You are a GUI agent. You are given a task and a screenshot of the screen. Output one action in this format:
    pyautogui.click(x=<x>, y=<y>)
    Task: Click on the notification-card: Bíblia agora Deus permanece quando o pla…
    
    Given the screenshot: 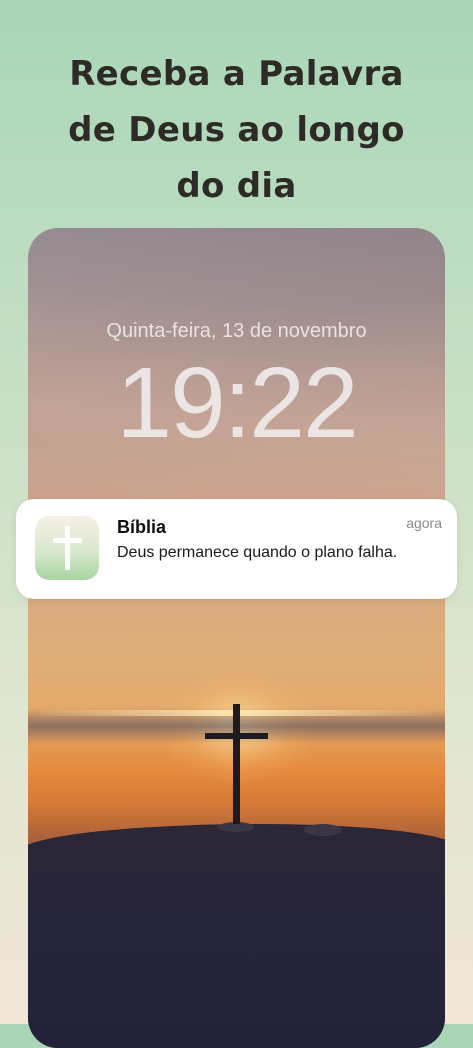 What is the action you would take?
    pyautogui.click(x=236, y=549)
    